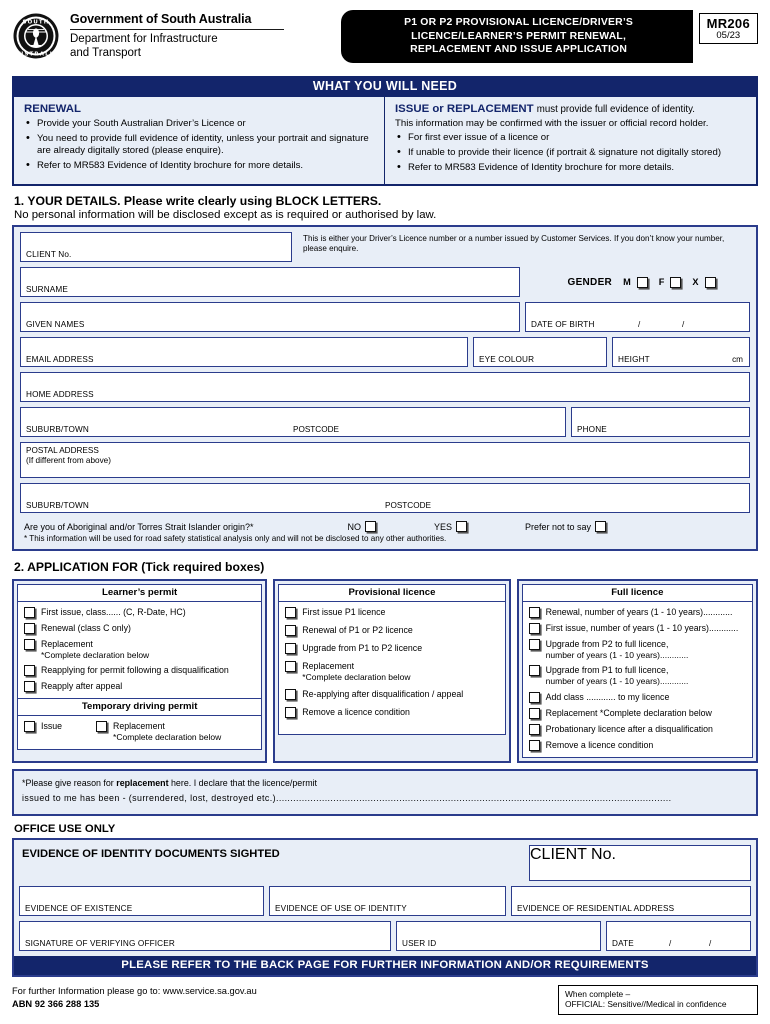  I want to click on svg-text: SOUTH, so click(35, 23).